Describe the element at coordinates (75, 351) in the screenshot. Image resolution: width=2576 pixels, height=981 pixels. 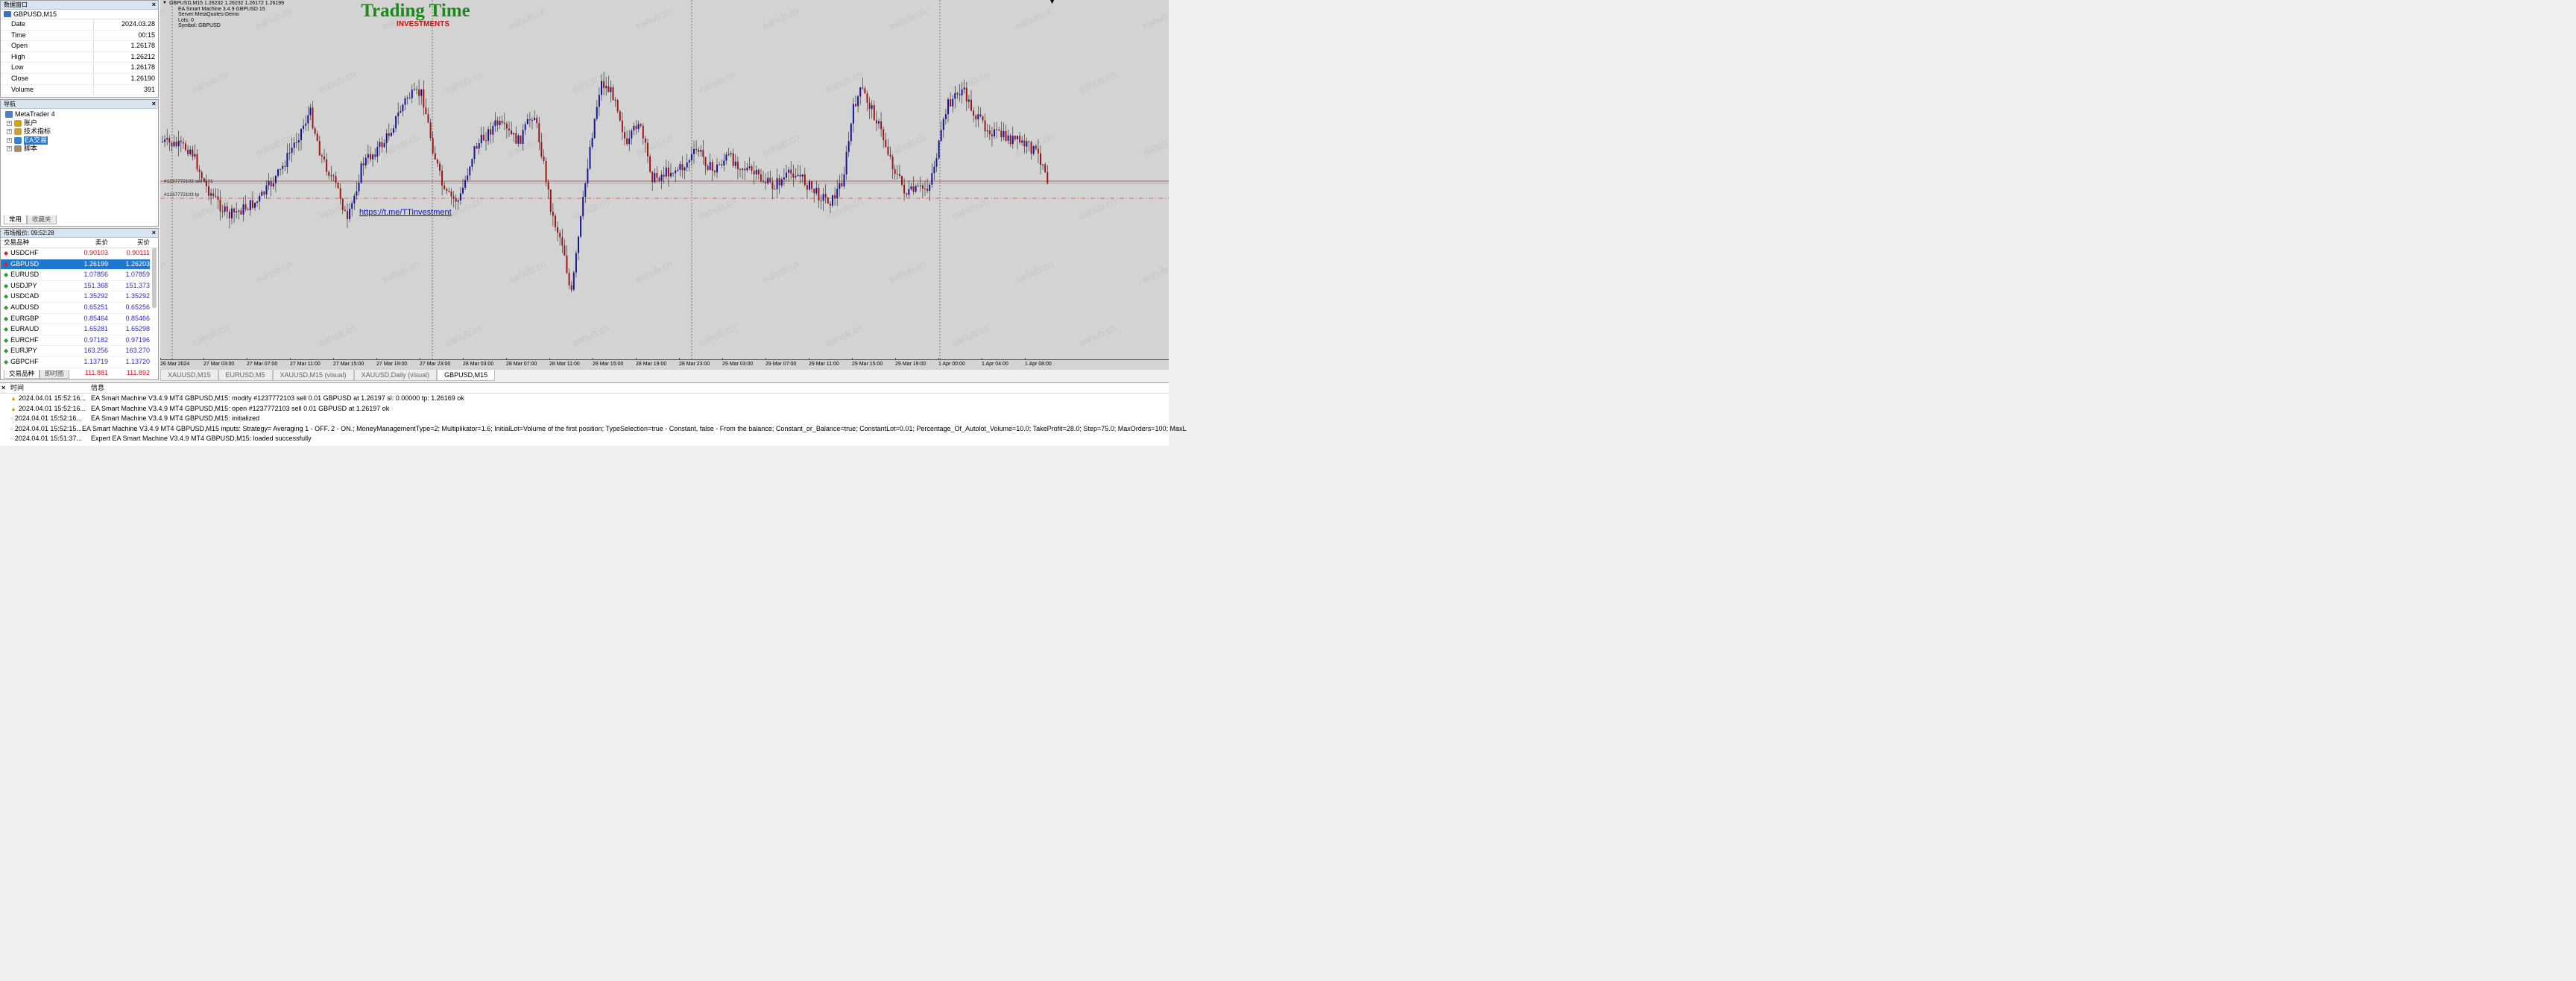
I see `market-watch-row: ◆ EURJPY 163.256 163.270` at that location.